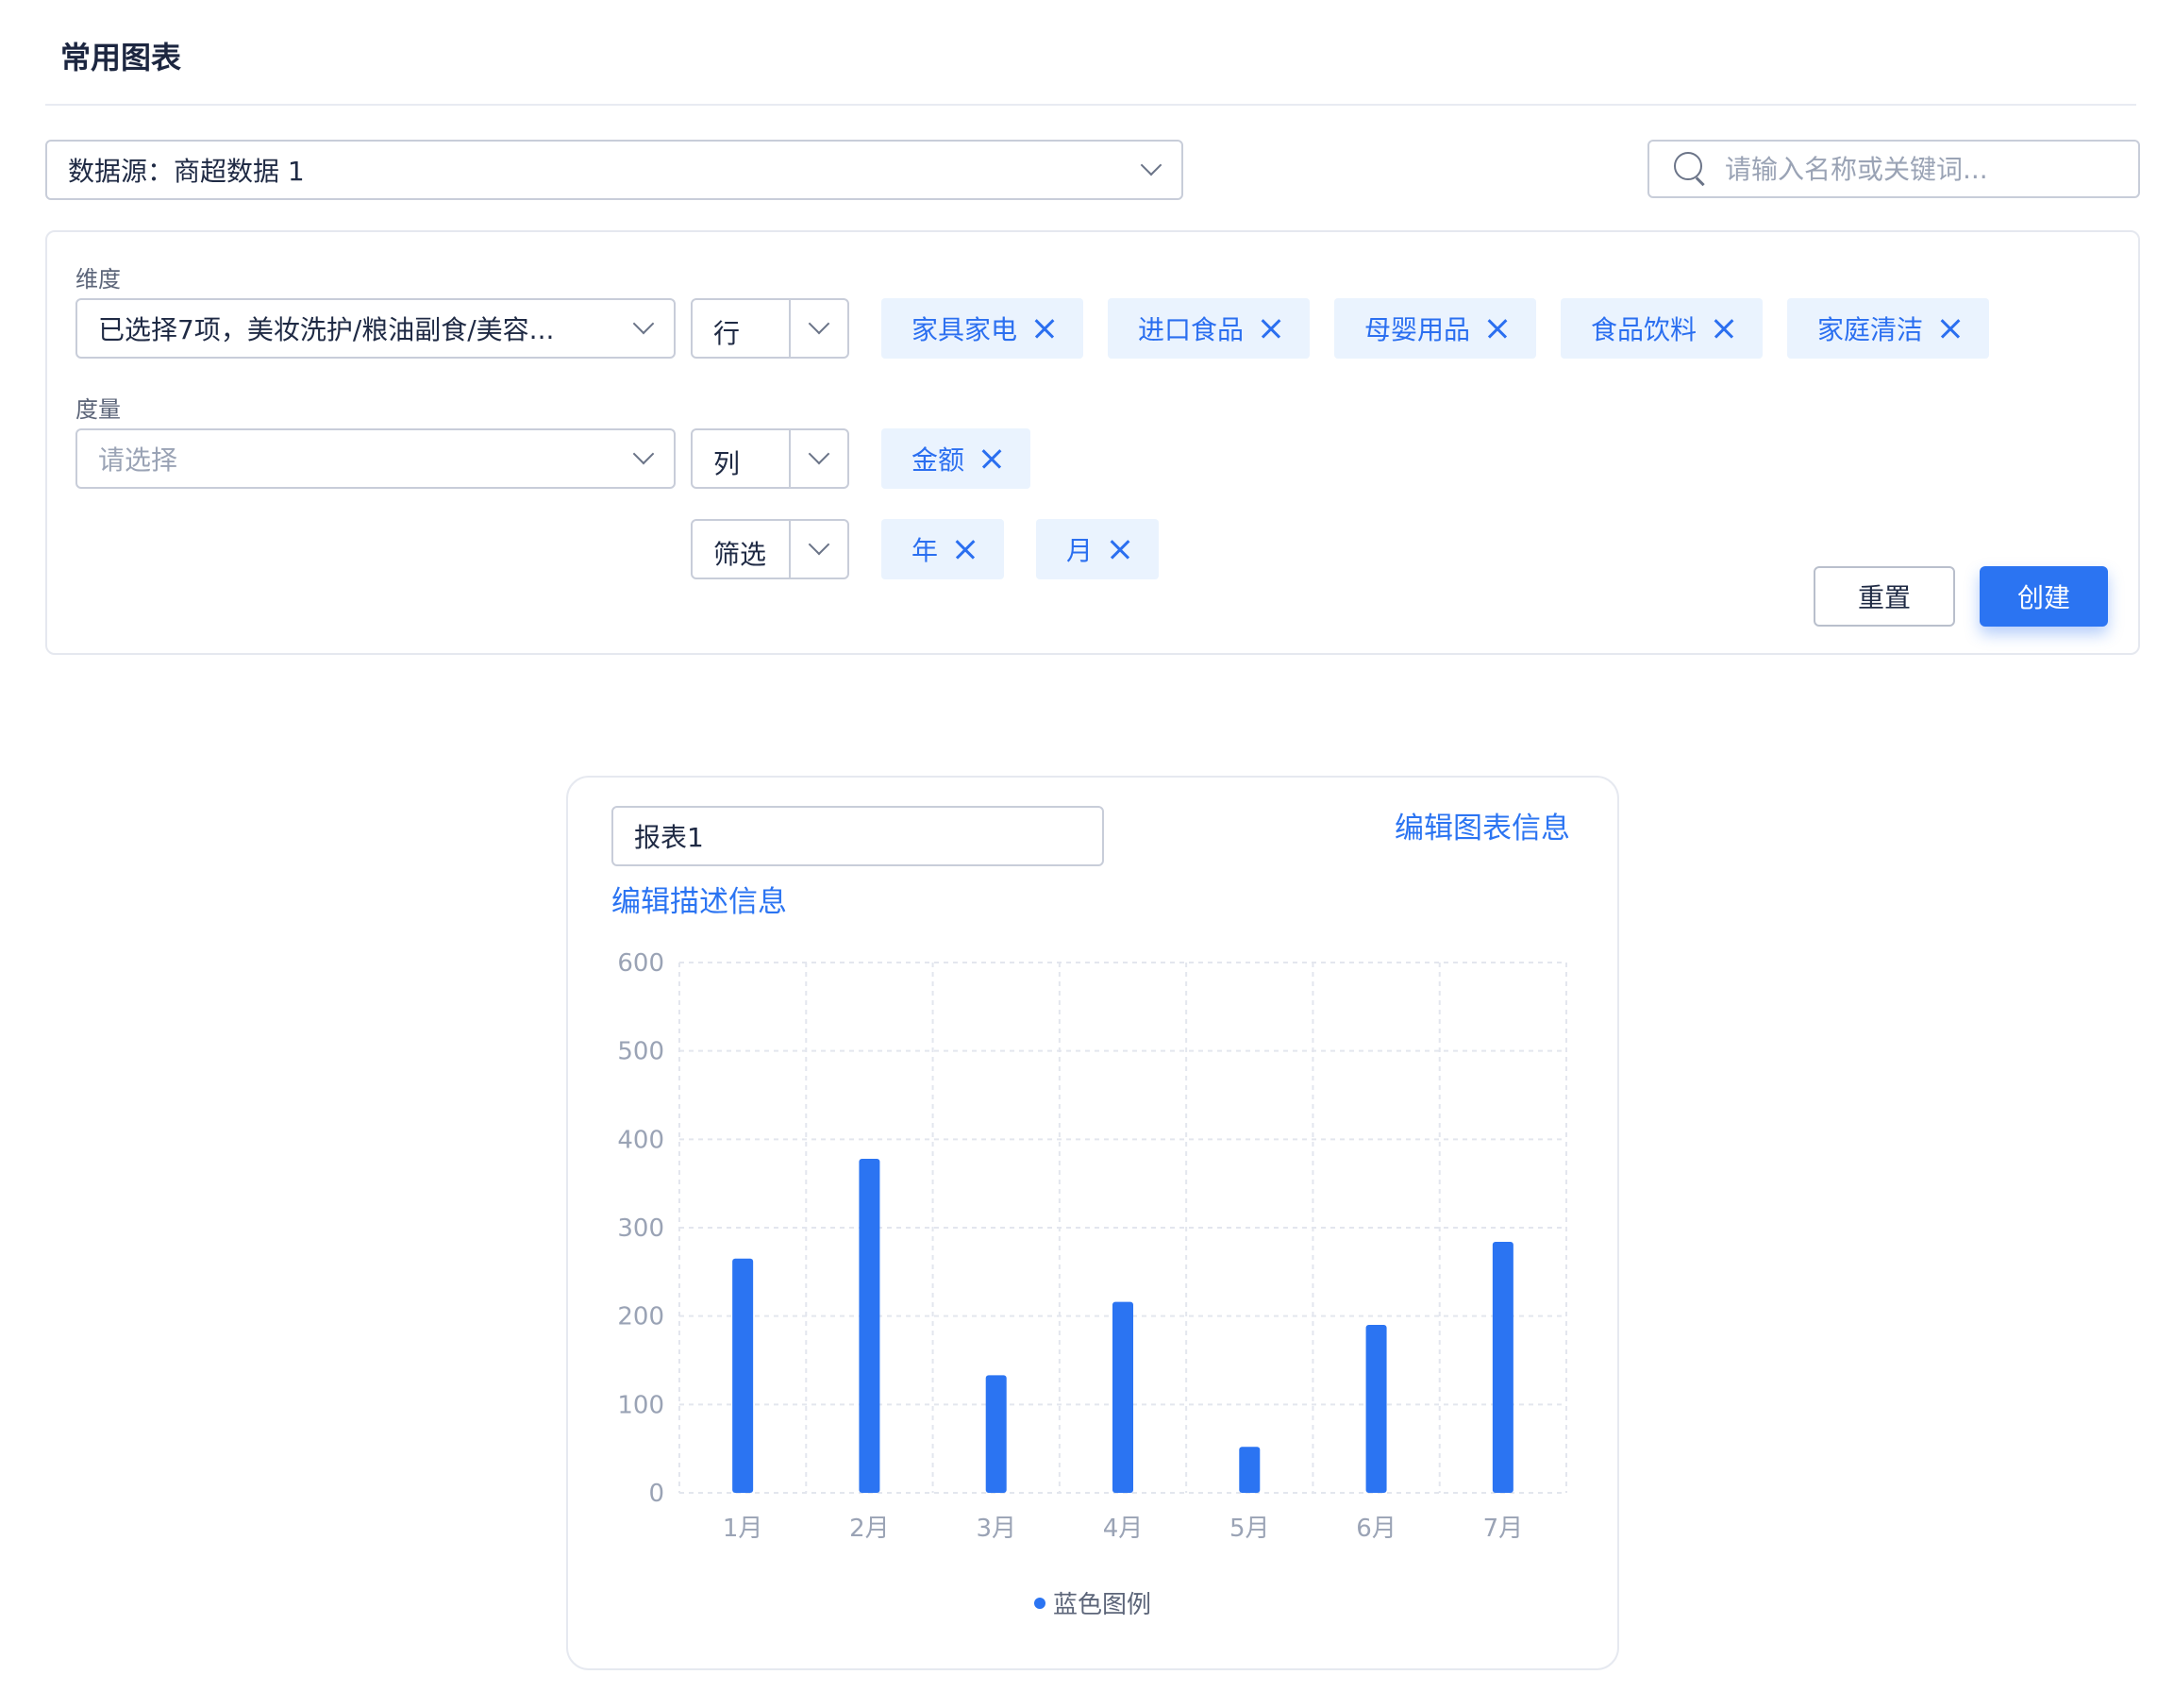 This screenshot has height=1708, width=2174. Describe the element at coordinates (869, 1529) in the screenshot. I see `x-tick-label: 2月` at that location.